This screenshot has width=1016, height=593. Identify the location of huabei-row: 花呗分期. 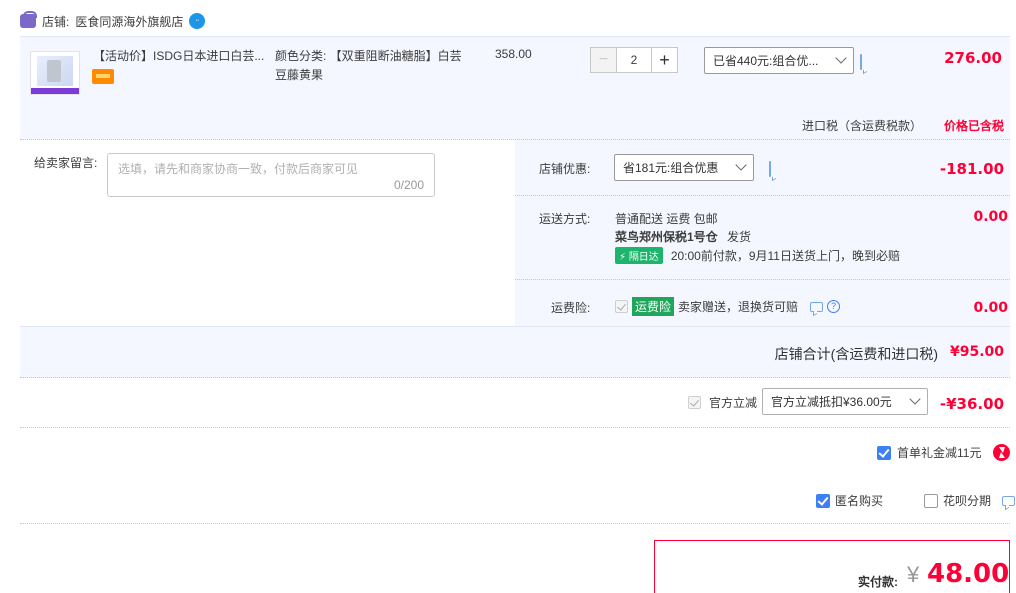
(970, 500).